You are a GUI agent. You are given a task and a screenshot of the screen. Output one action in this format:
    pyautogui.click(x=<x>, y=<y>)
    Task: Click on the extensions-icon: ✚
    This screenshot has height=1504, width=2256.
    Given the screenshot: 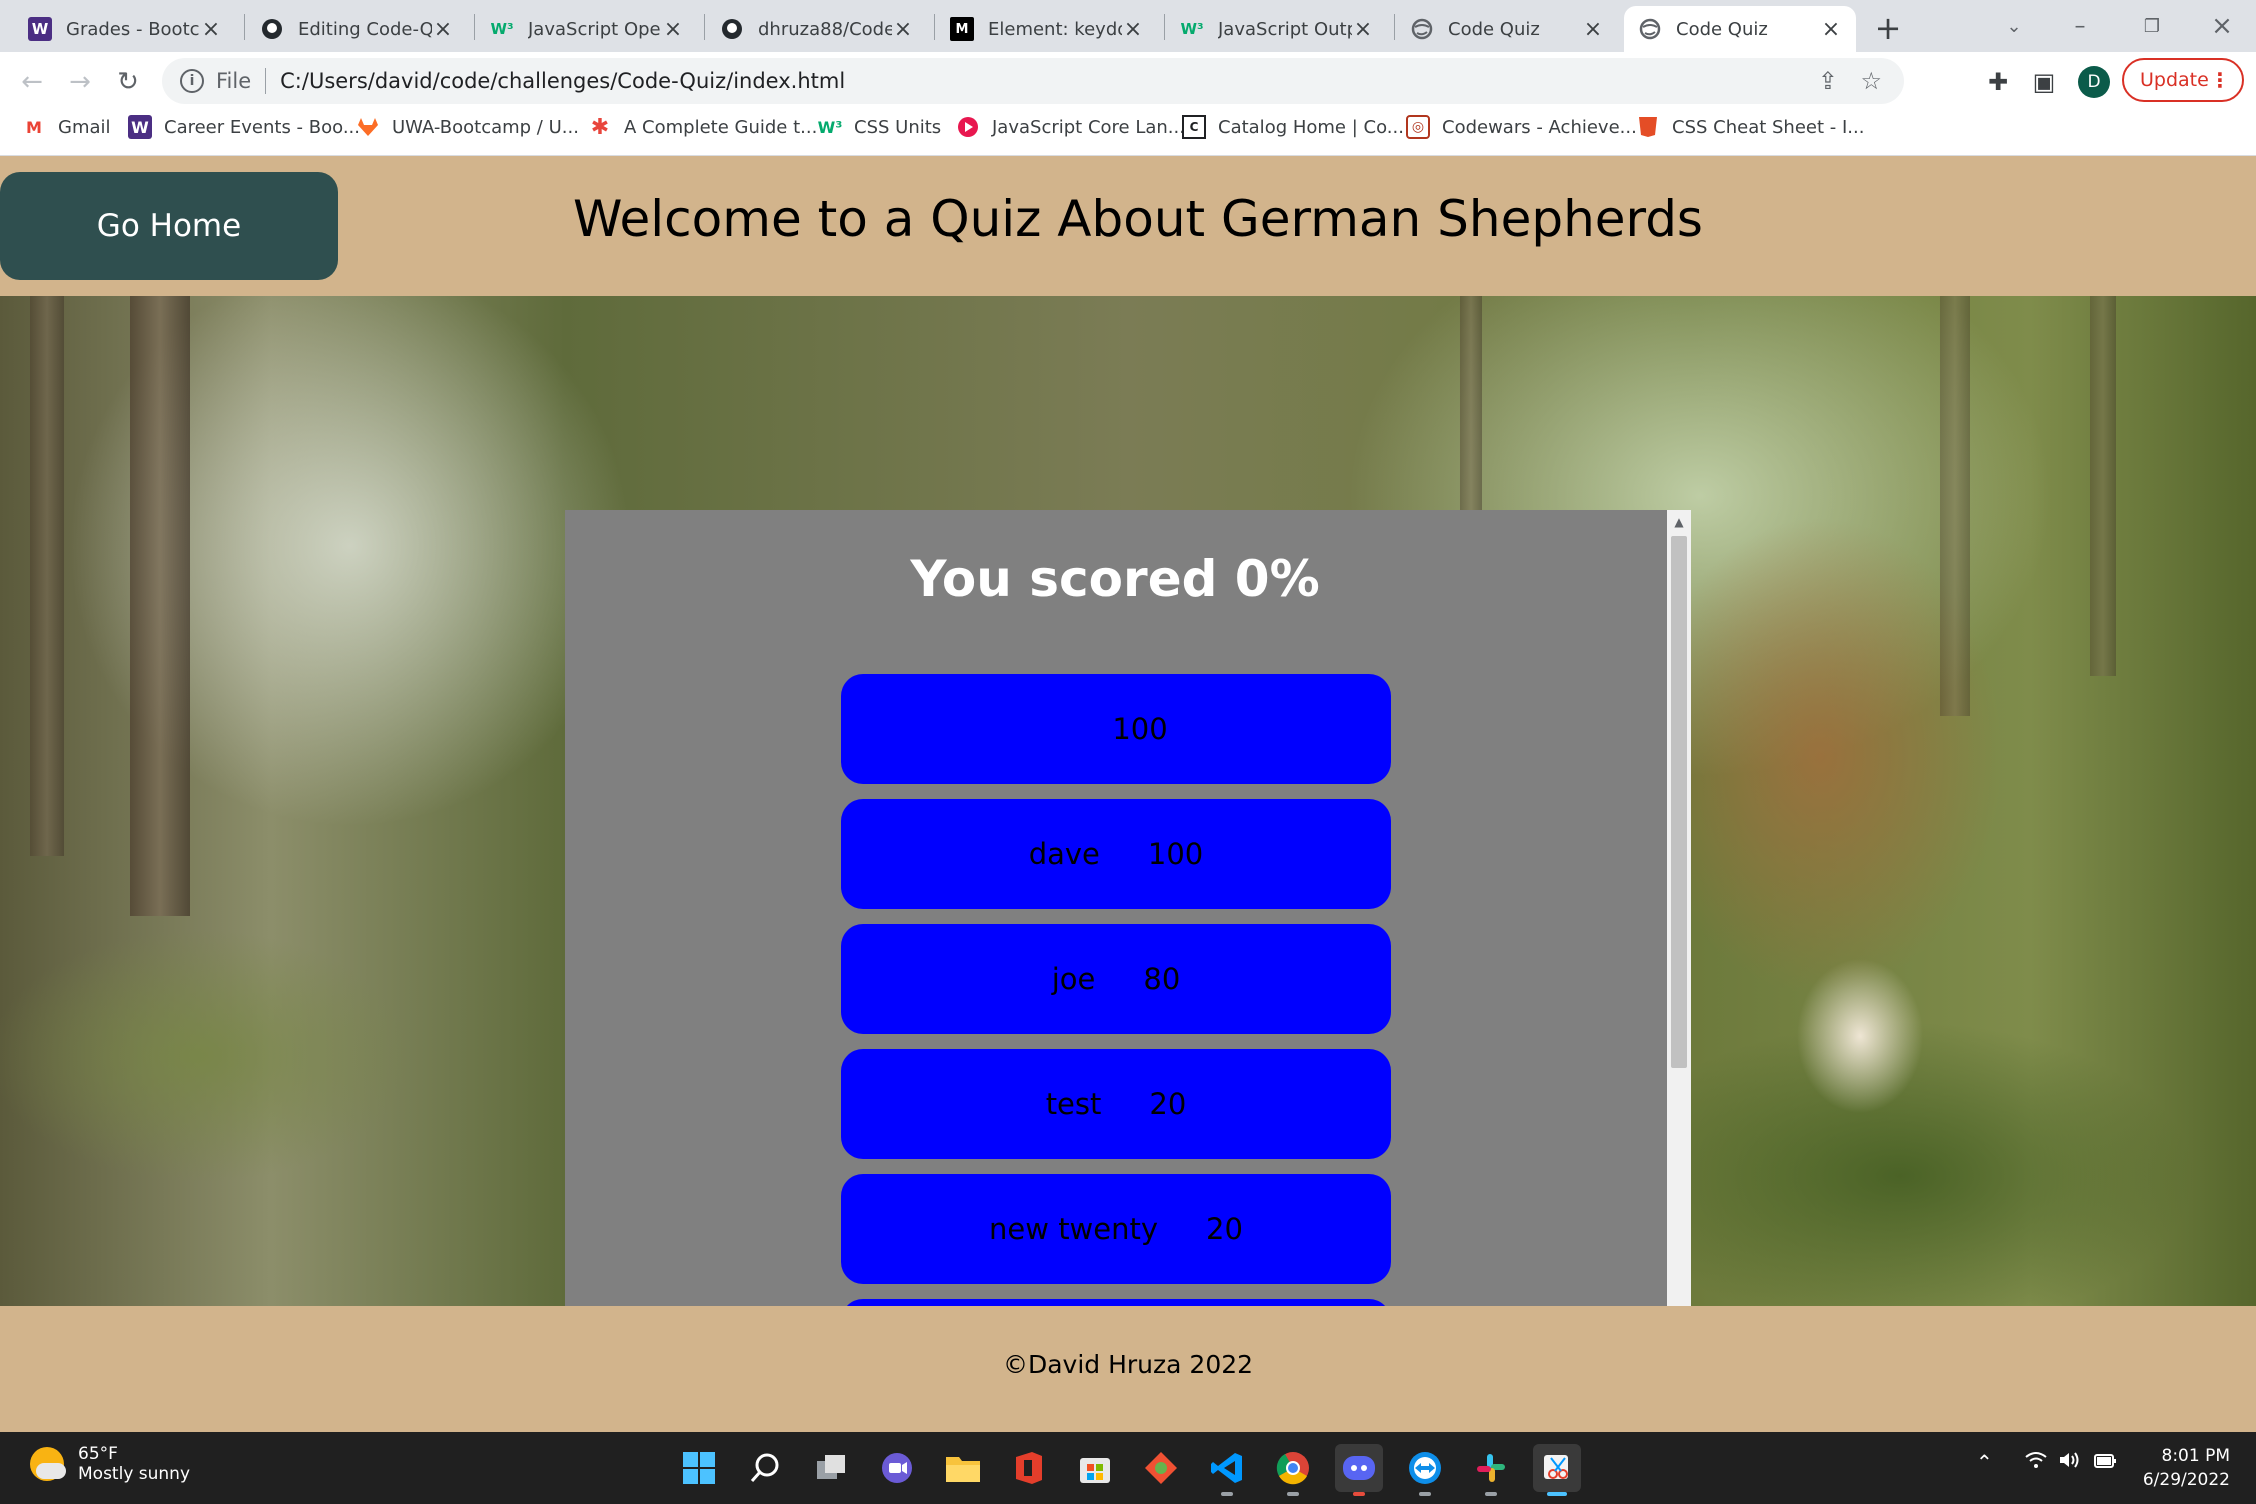 What is the action you would take?
    pyautogui.click(x=1998, y=82)
    